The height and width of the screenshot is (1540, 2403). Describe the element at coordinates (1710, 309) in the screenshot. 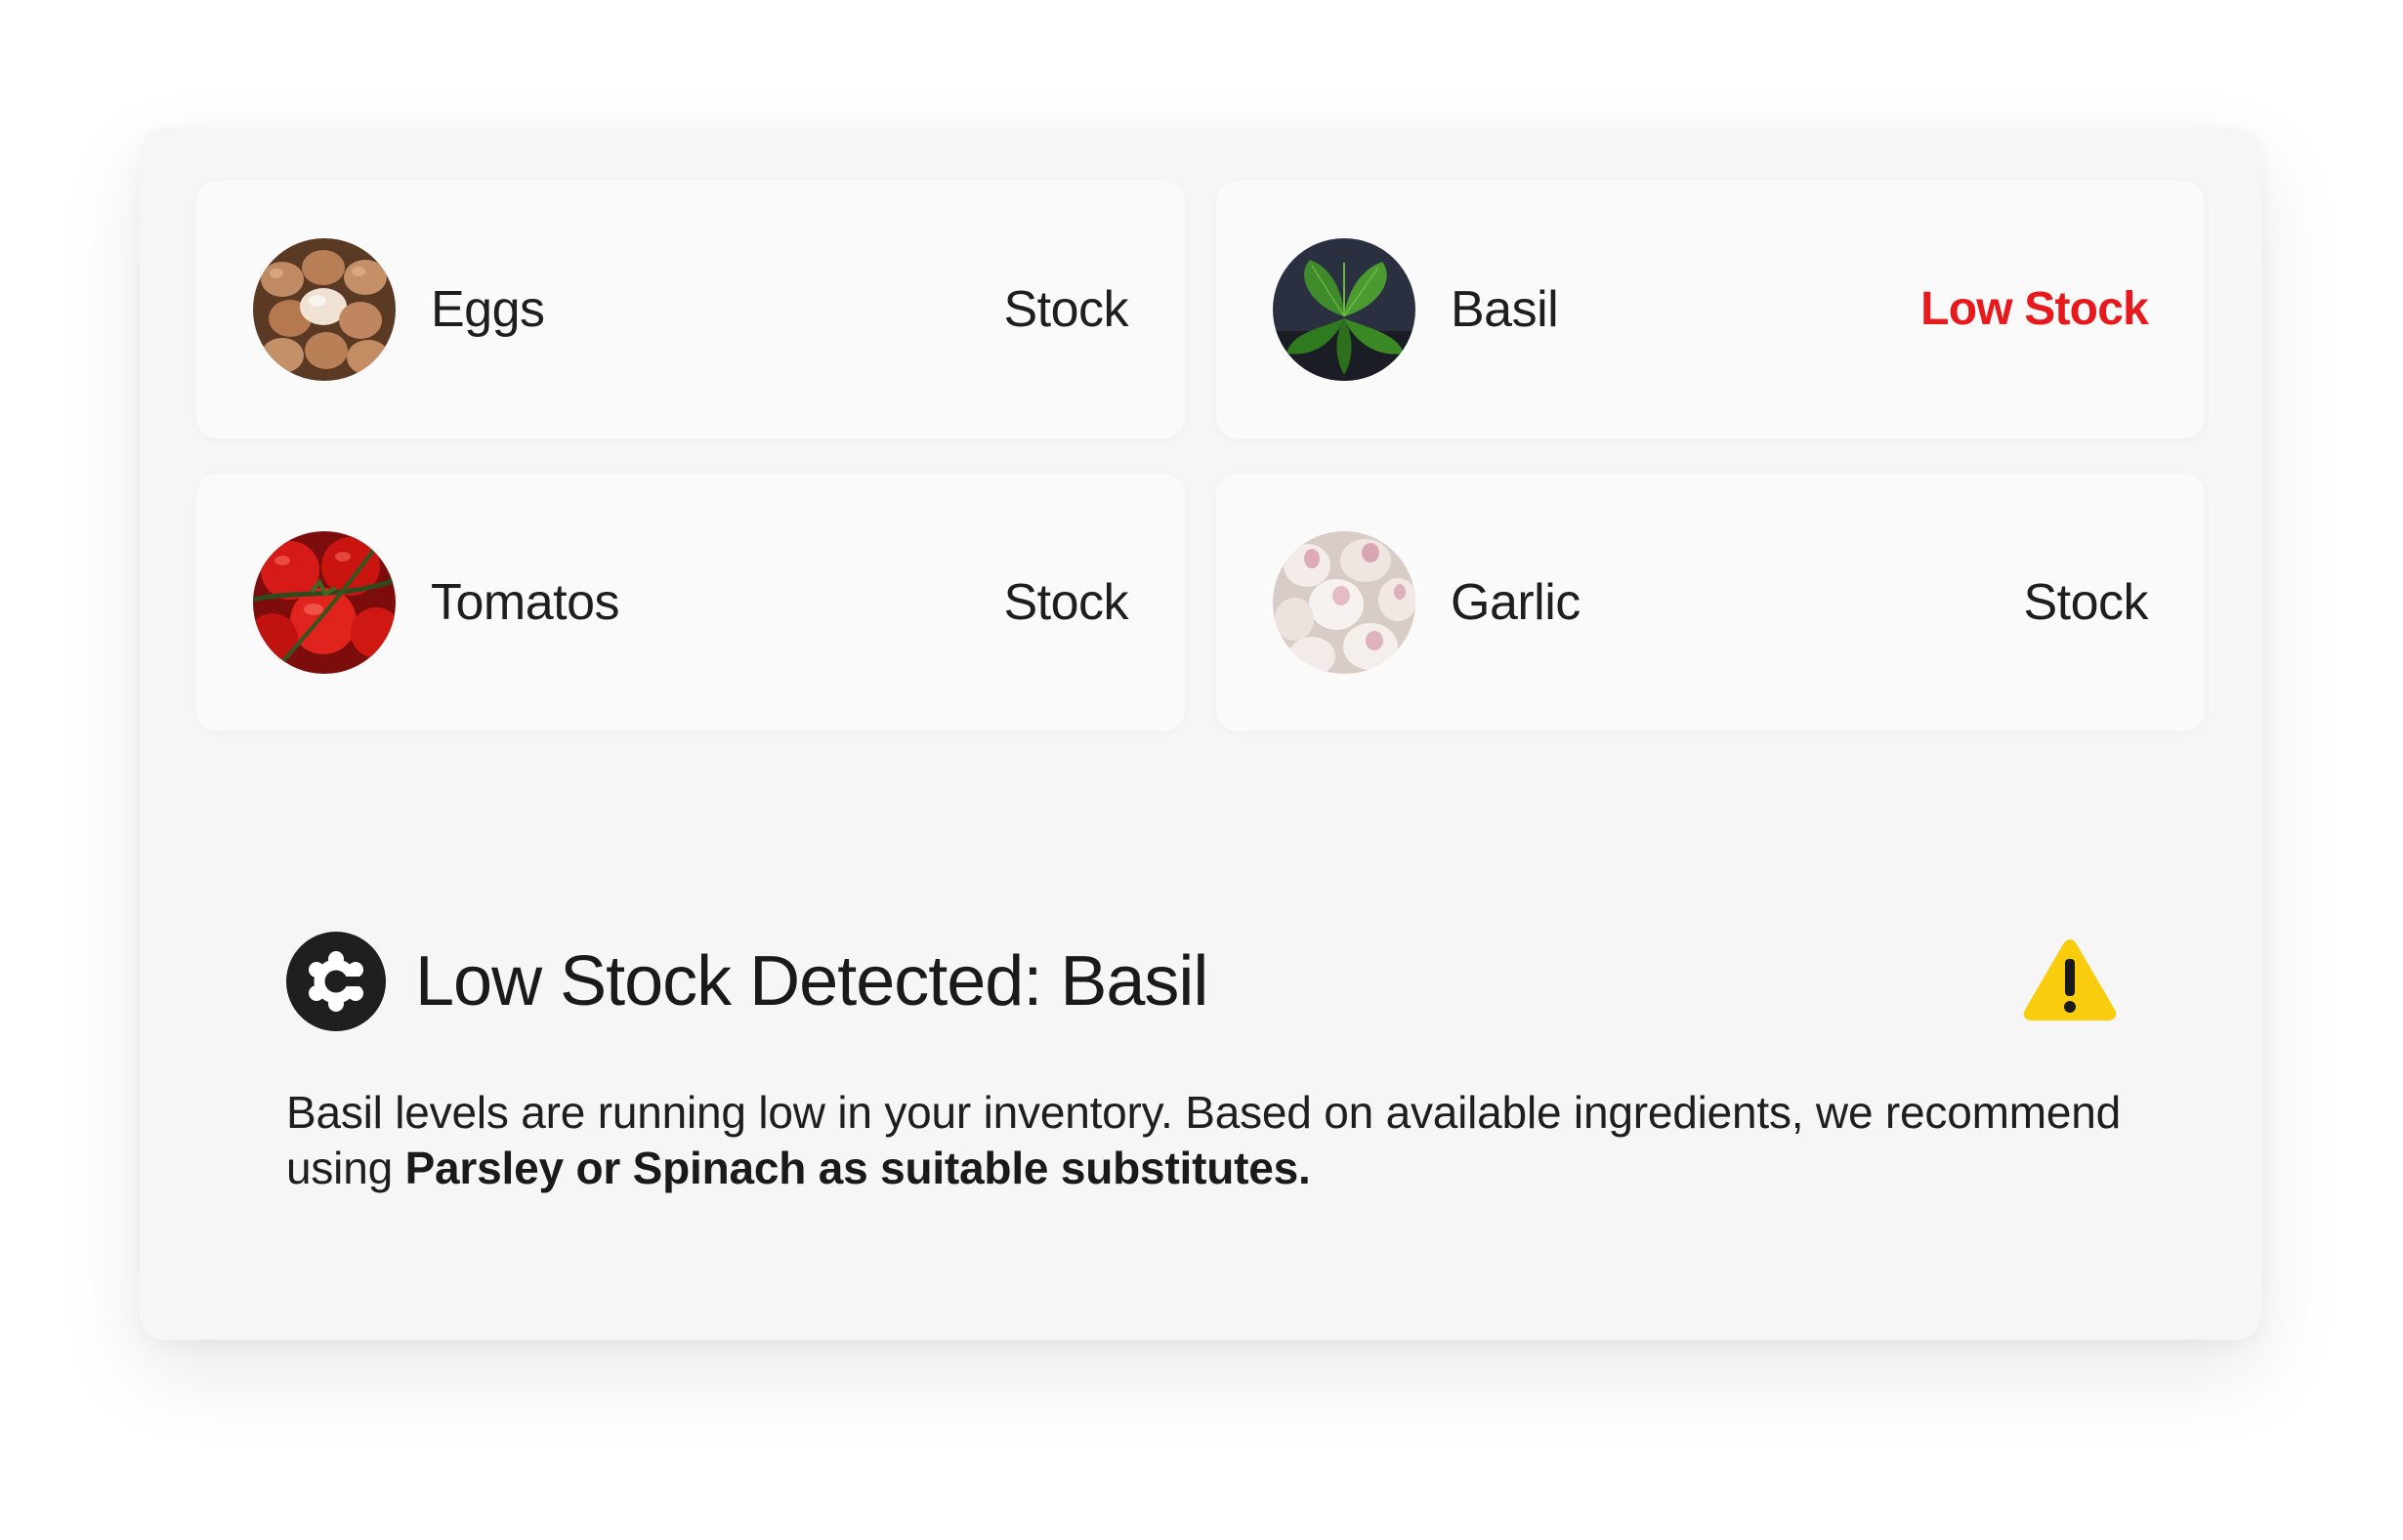

I see `inventory-item-basil: Basil Low Stock` at that location.